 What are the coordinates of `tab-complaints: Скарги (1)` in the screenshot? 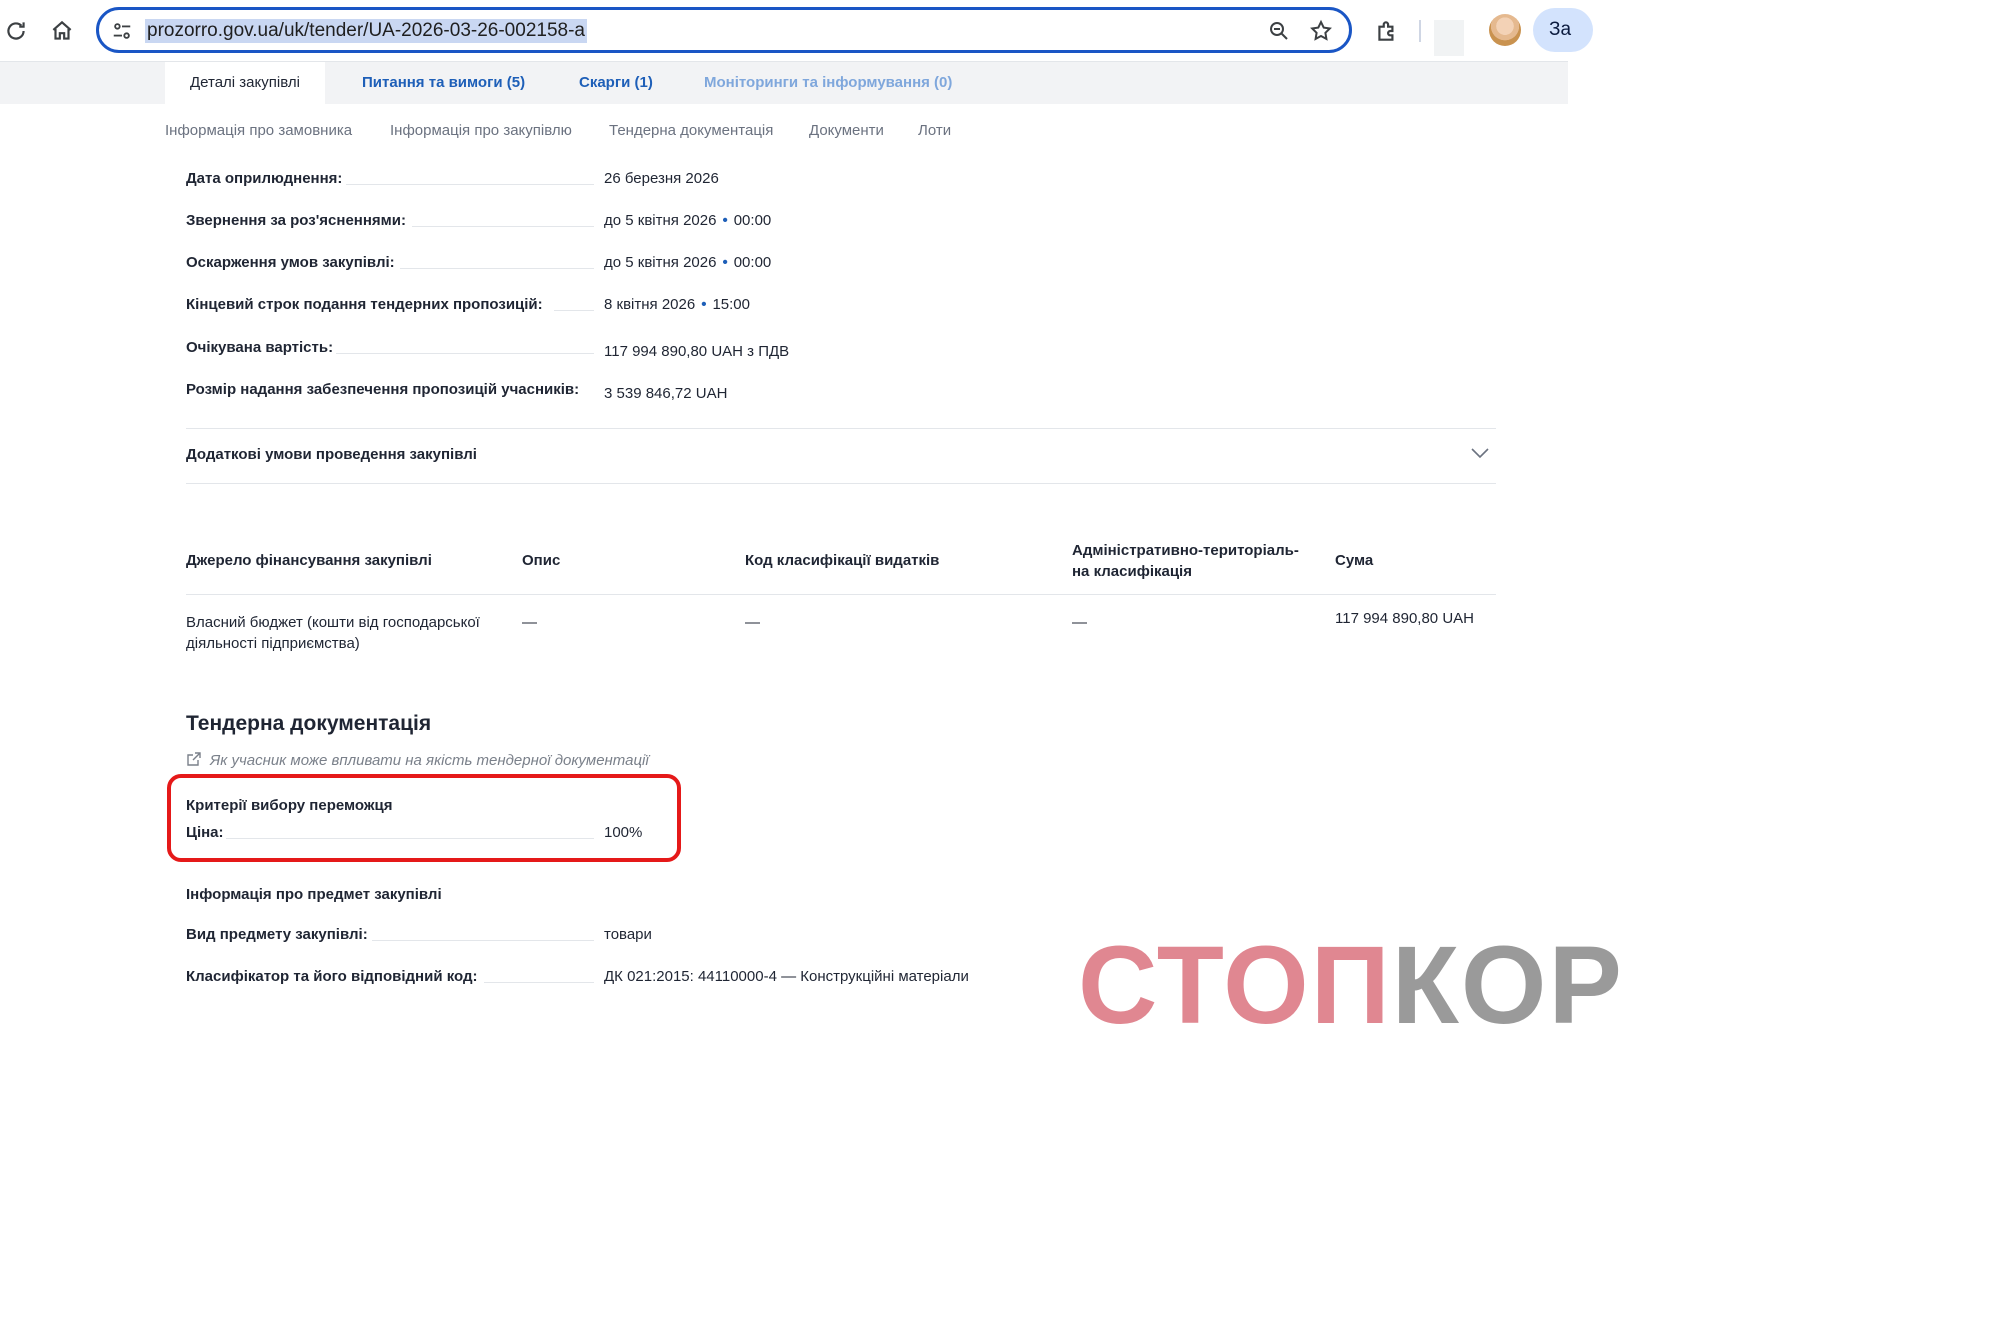 It's located at (616, 83).